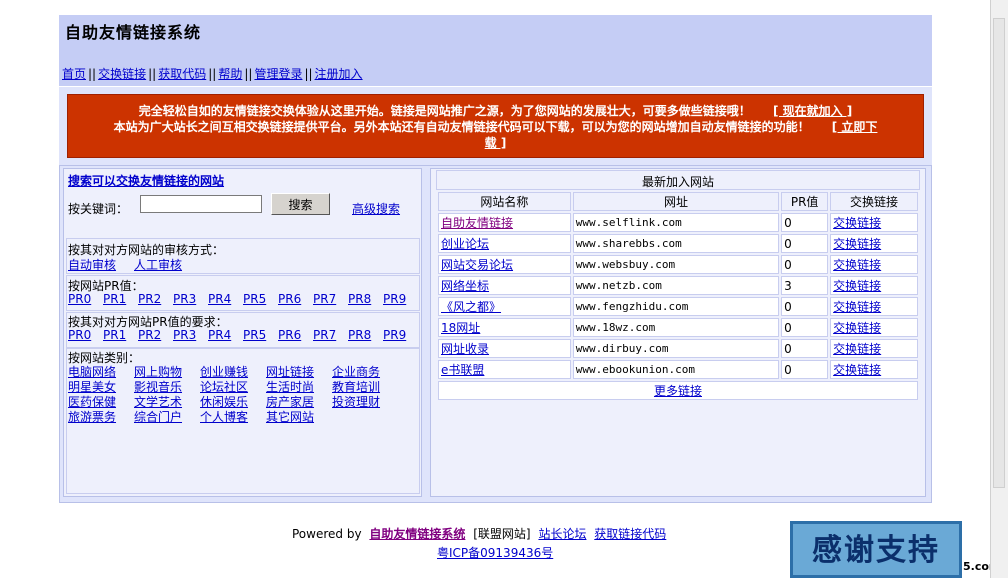 The height and width of the screenshot is (578, 1008). I want to click on more-links-row: 更多链接, so click(678, 390).